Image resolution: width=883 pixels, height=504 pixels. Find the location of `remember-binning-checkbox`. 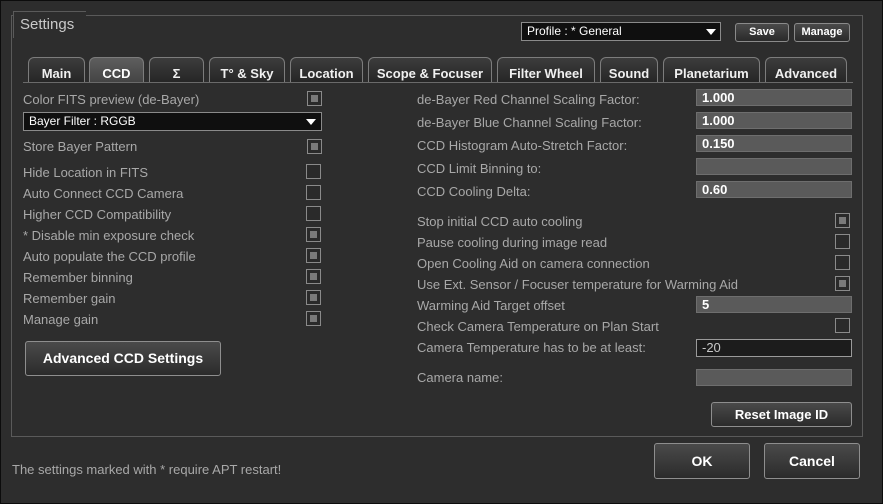

remember-binning-checkbox is located at coordinates (313, 276).